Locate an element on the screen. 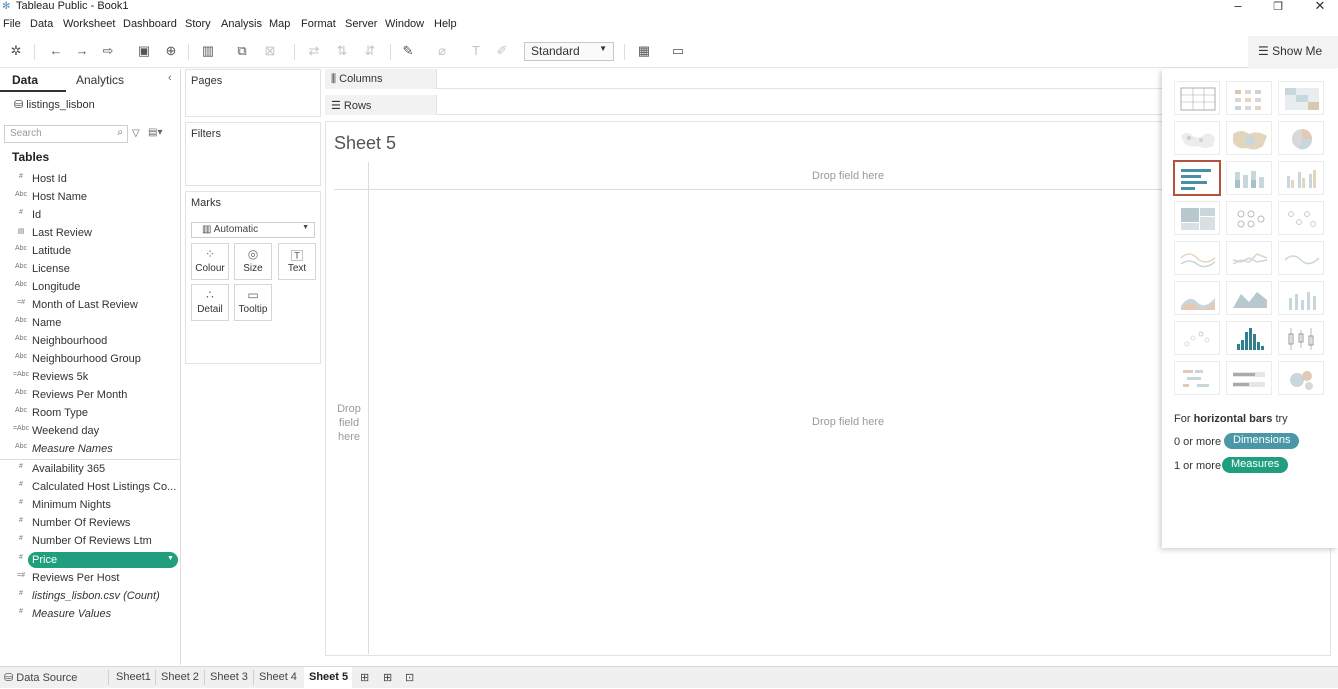 The image size is (1338, 689). field-reviews-per-host: =# Reviews Per Host is located at coordinates (90, 579).